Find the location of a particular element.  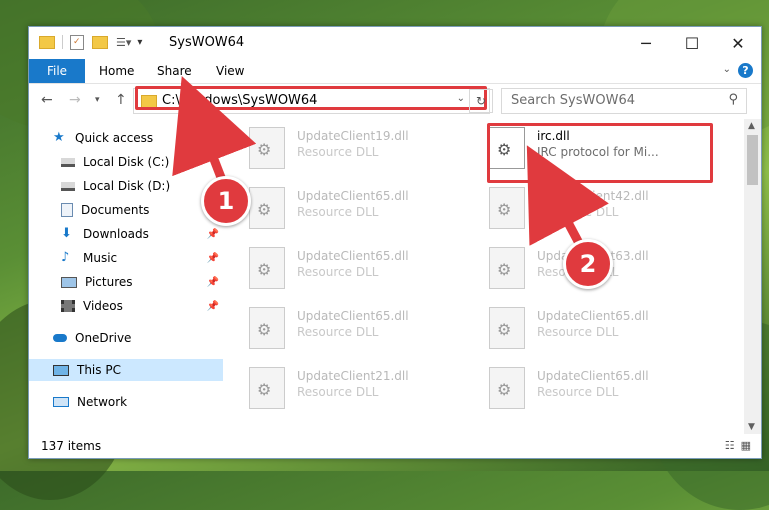

sidebar-item-label: Network is located at coordinates (102, 402).